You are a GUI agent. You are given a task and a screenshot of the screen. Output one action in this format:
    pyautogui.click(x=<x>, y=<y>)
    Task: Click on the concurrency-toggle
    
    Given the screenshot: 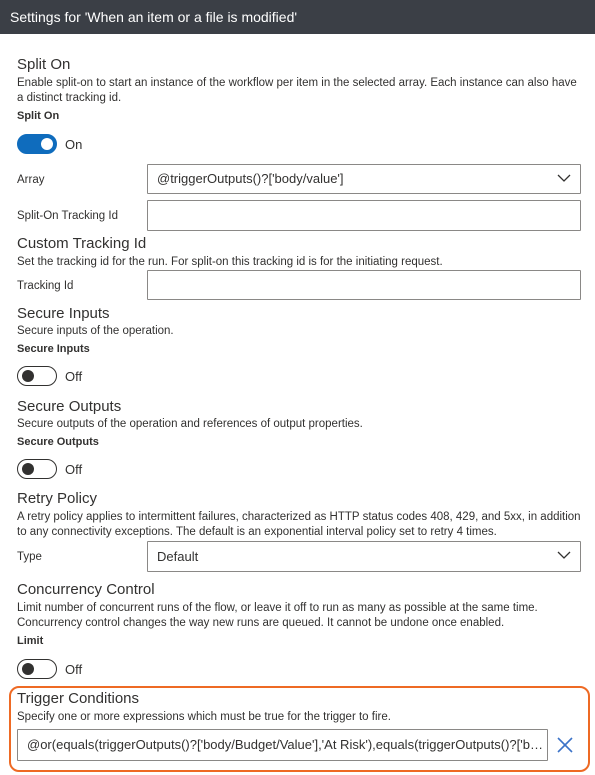 What is the action you would take?
    pyautogui.click(x=37, y=669)
    